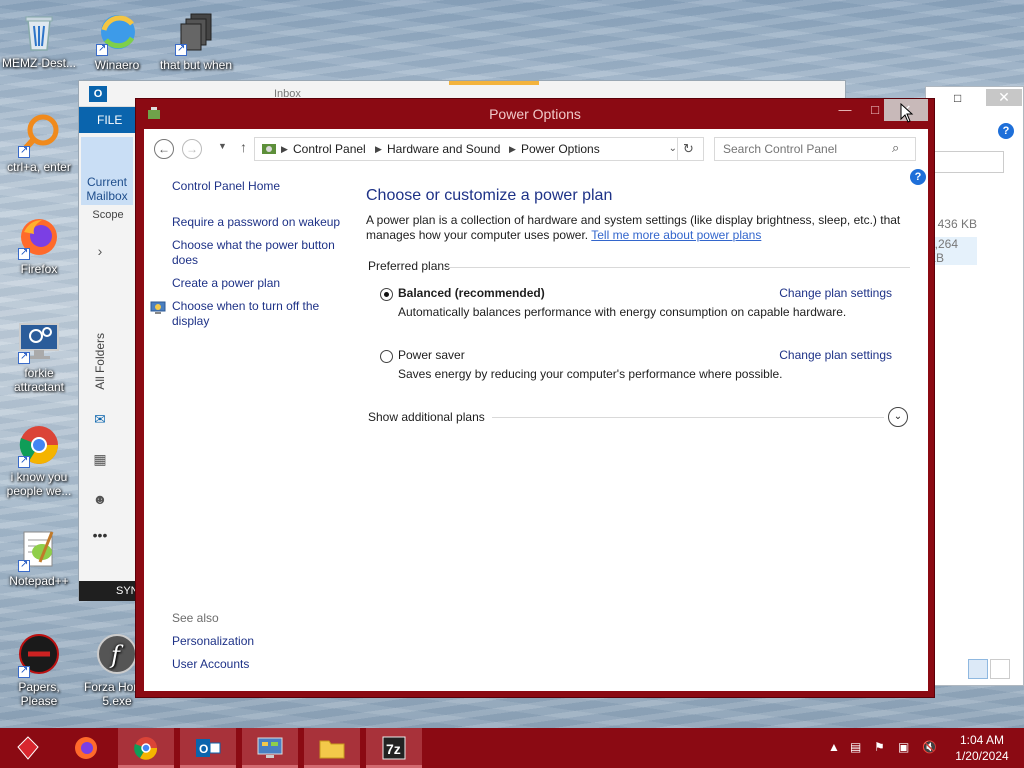  I want to click on breadcrumb-control-panel: Control Panel, so click(329, 149).